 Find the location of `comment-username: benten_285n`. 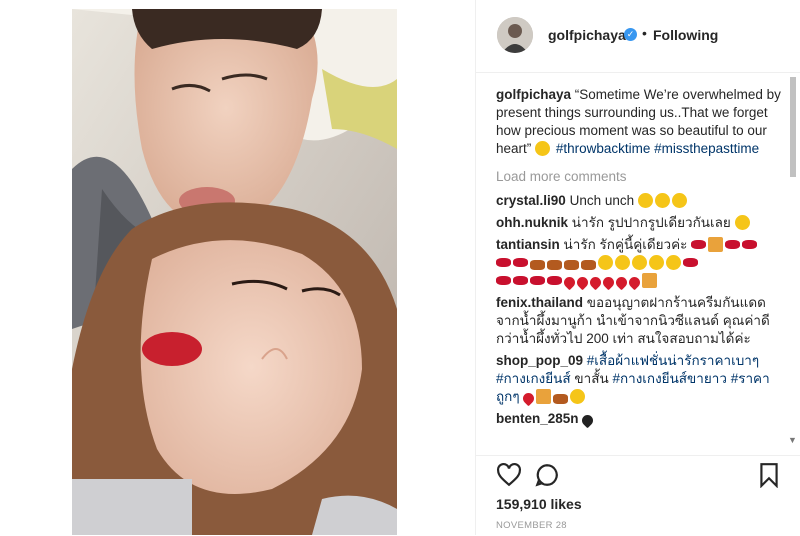

comment-username: benten_285n is located at coordinates (537, 418).